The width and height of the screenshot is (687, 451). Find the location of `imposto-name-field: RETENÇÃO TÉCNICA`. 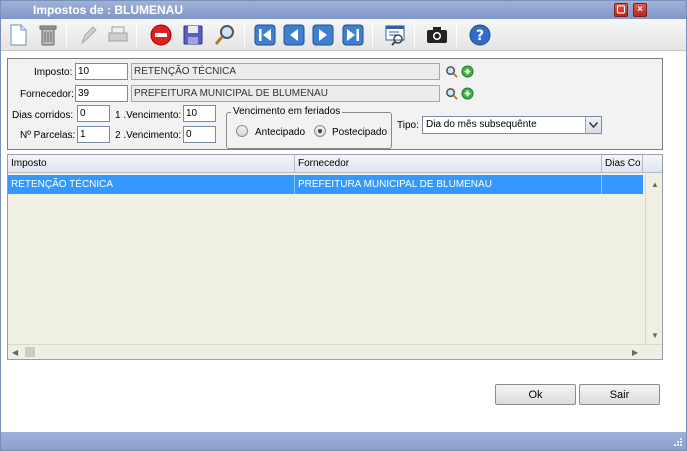

imposto-name-field: RETENÇÃO TÉCNICA is located at coordinates (285, 71).